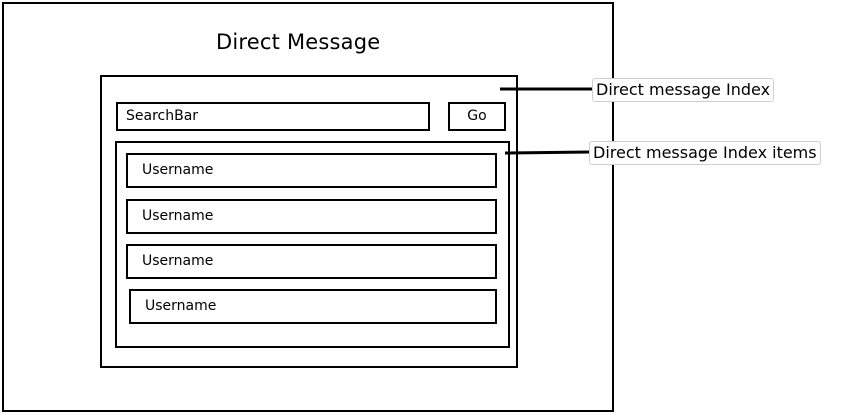  I want to click on items-connector-line, so click(547, 152).